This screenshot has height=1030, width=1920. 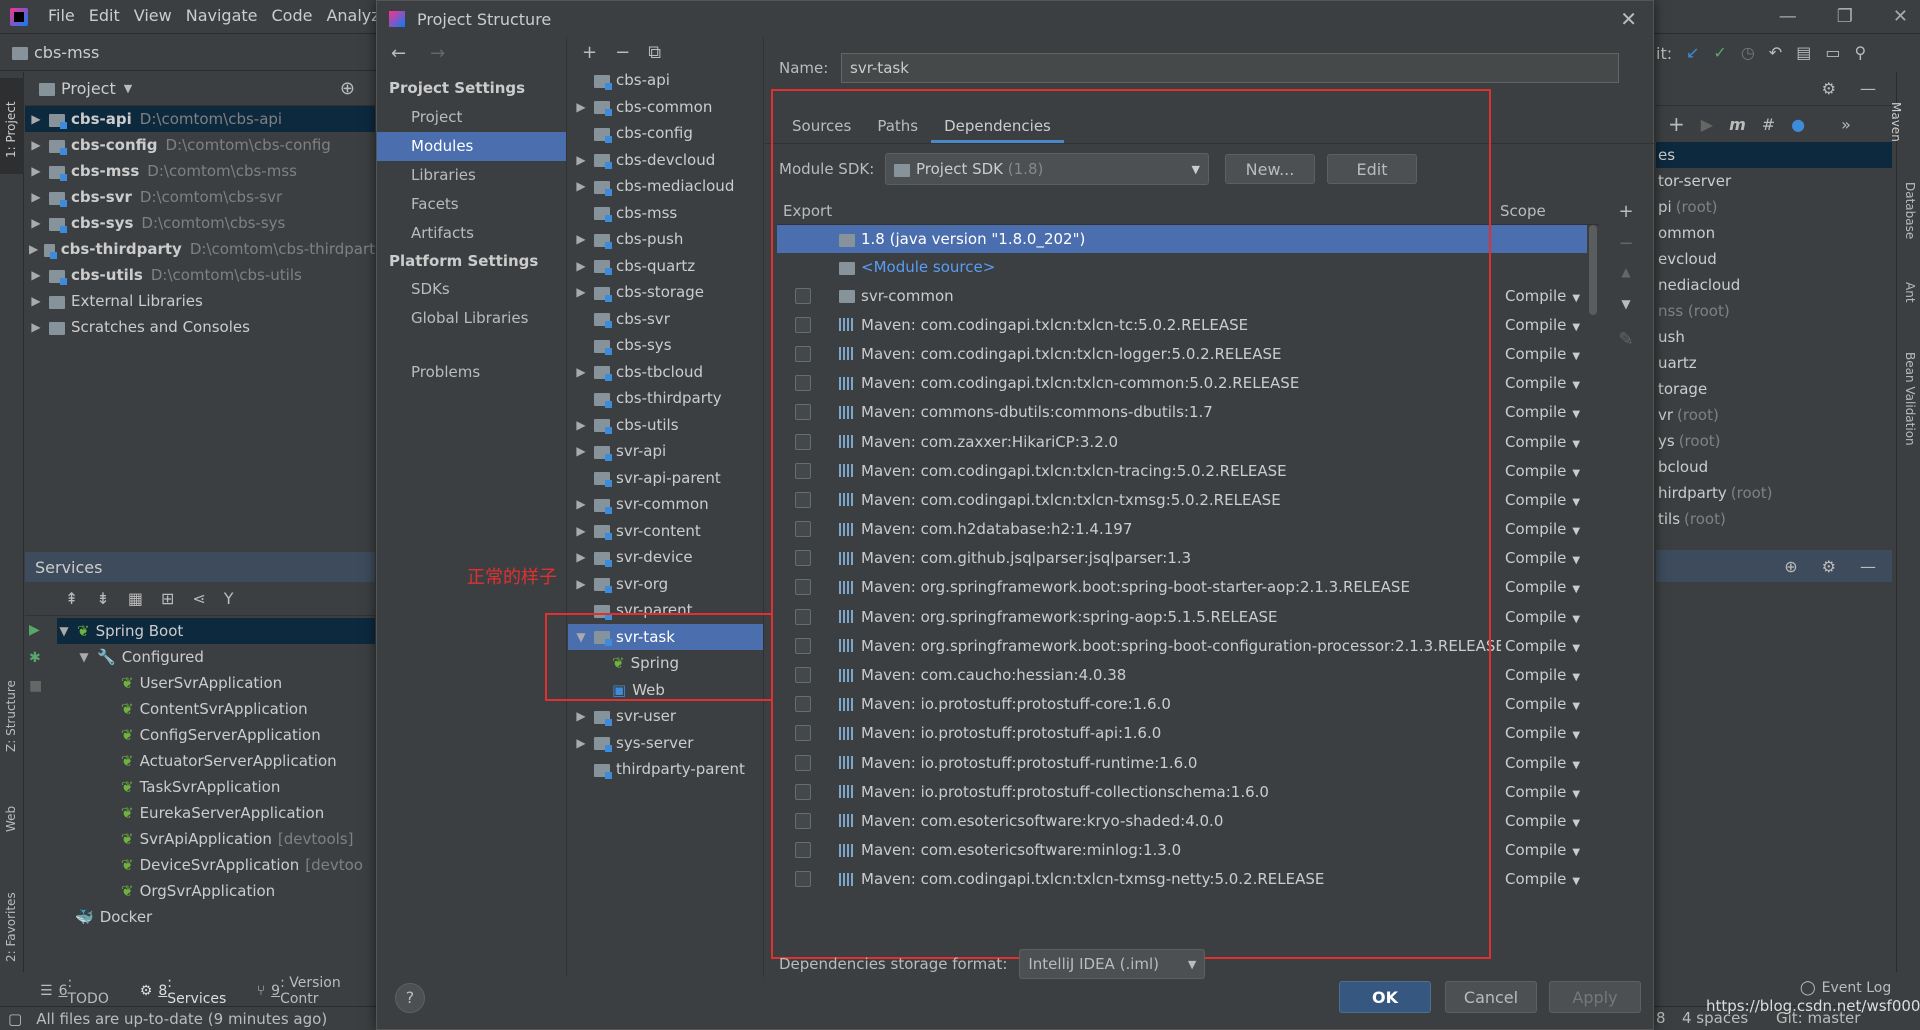 What do you see at coordinates (216, 631) in the screenshot?
I see `spring-boot-node: ▼ ❦ Spring Boot` at bounding box center [216, 631].